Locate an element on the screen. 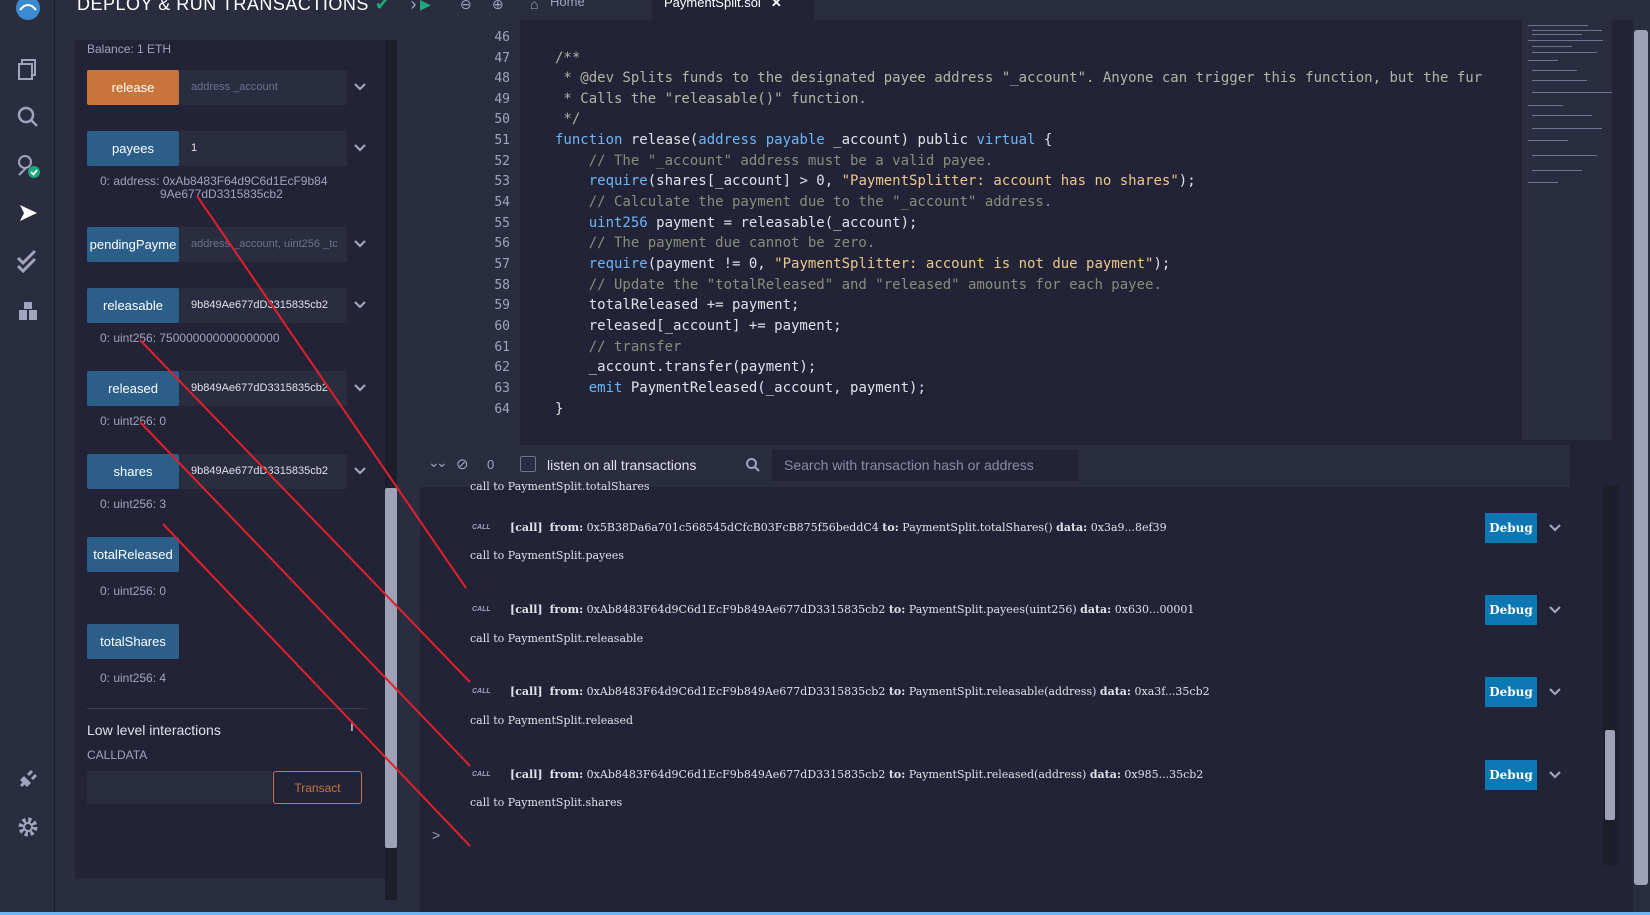 This screenshot has width=1650, height=915. total-released-button: totalReleased is located at coordinates (133, 554).